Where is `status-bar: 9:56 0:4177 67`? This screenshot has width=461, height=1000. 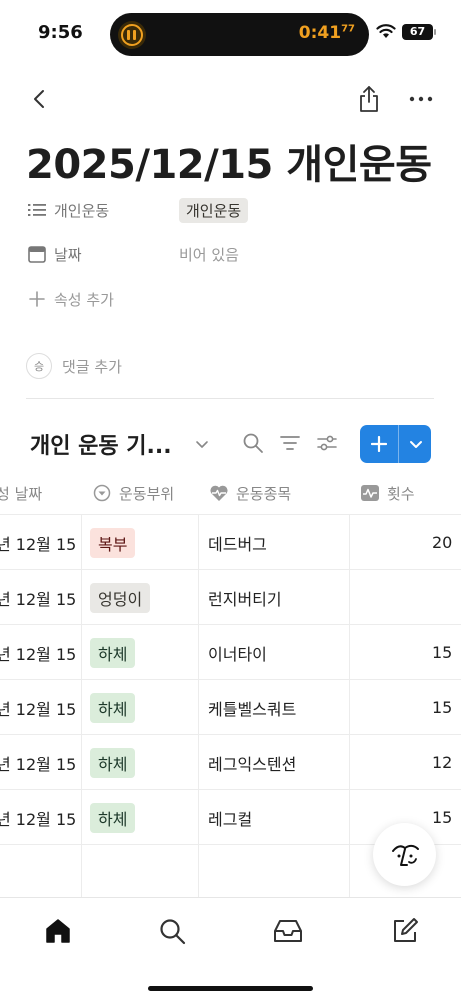
status-bar: 9:56 0:4177 67 is located at coordinates (230, 35).